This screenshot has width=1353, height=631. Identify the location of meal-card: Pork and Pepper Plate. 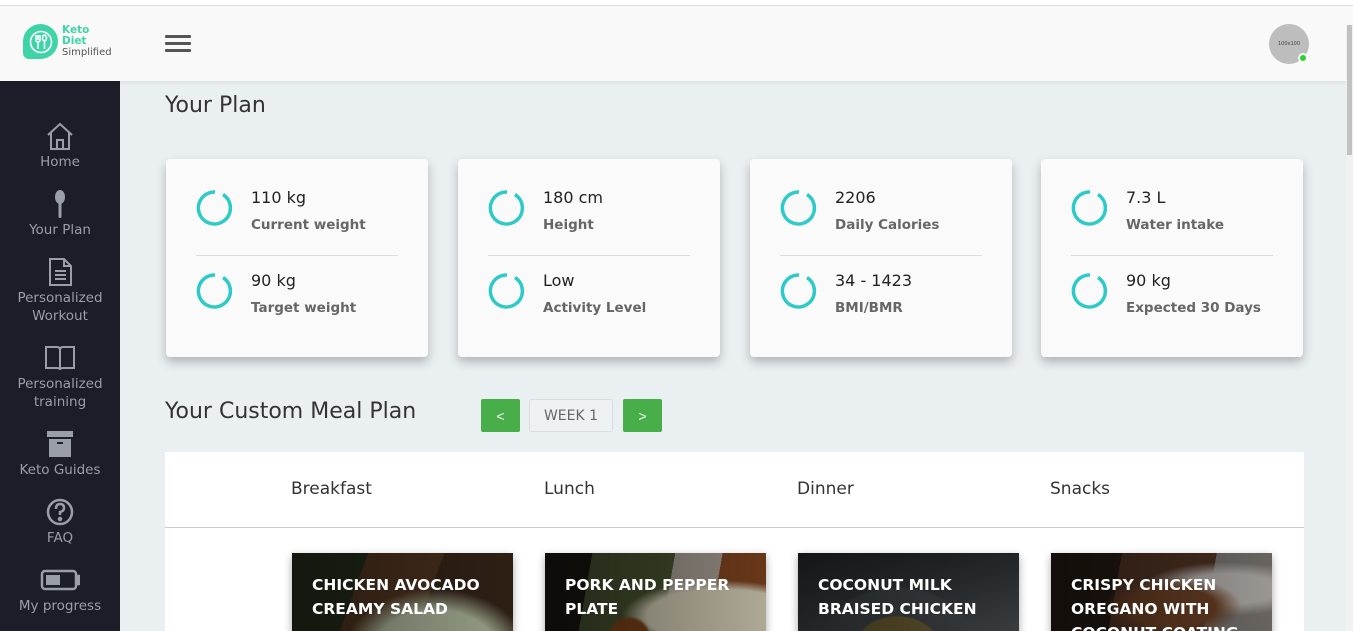
(655, 592).